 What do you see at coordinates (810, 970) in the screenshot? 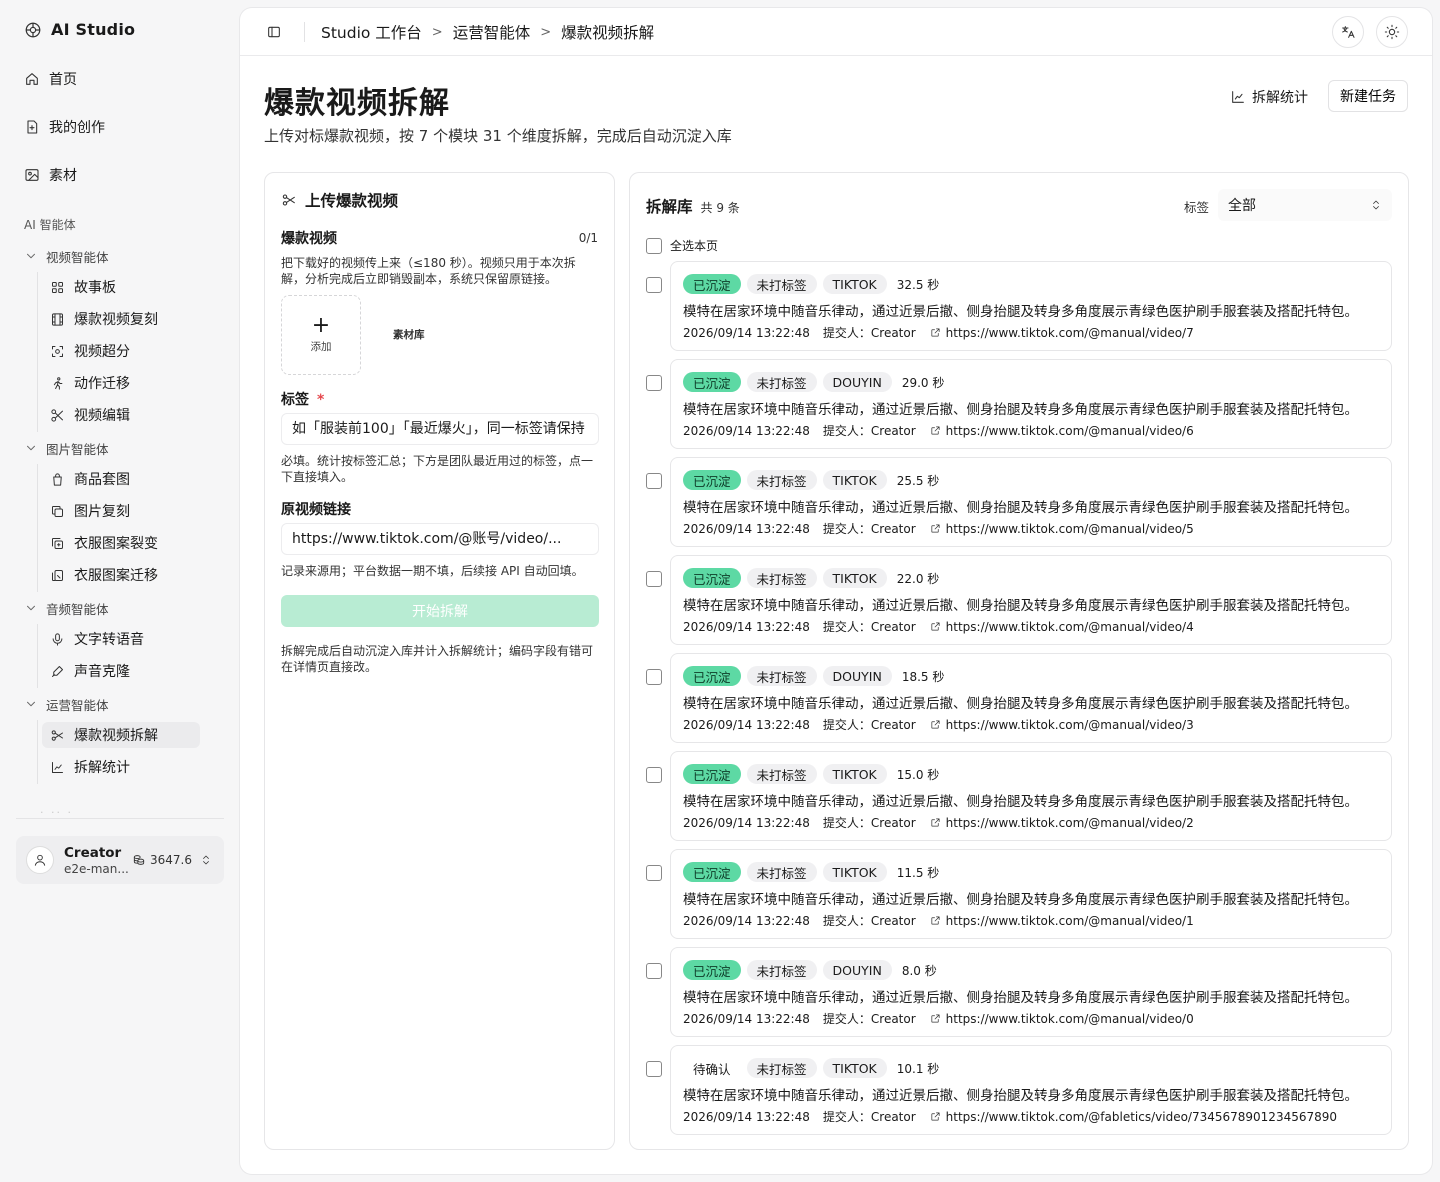
I see `row-badges: 已沉淀 未打标签 DOUYIN 8.0 秒` at bounding box center [810, 970].